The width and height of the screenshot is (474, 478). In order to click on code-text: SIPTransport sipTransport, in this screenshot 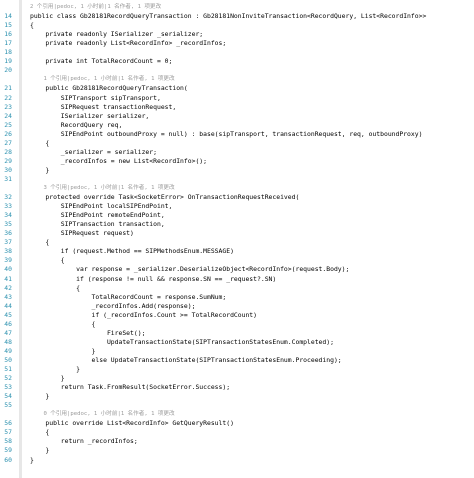, I will do `click(95, 97)`.